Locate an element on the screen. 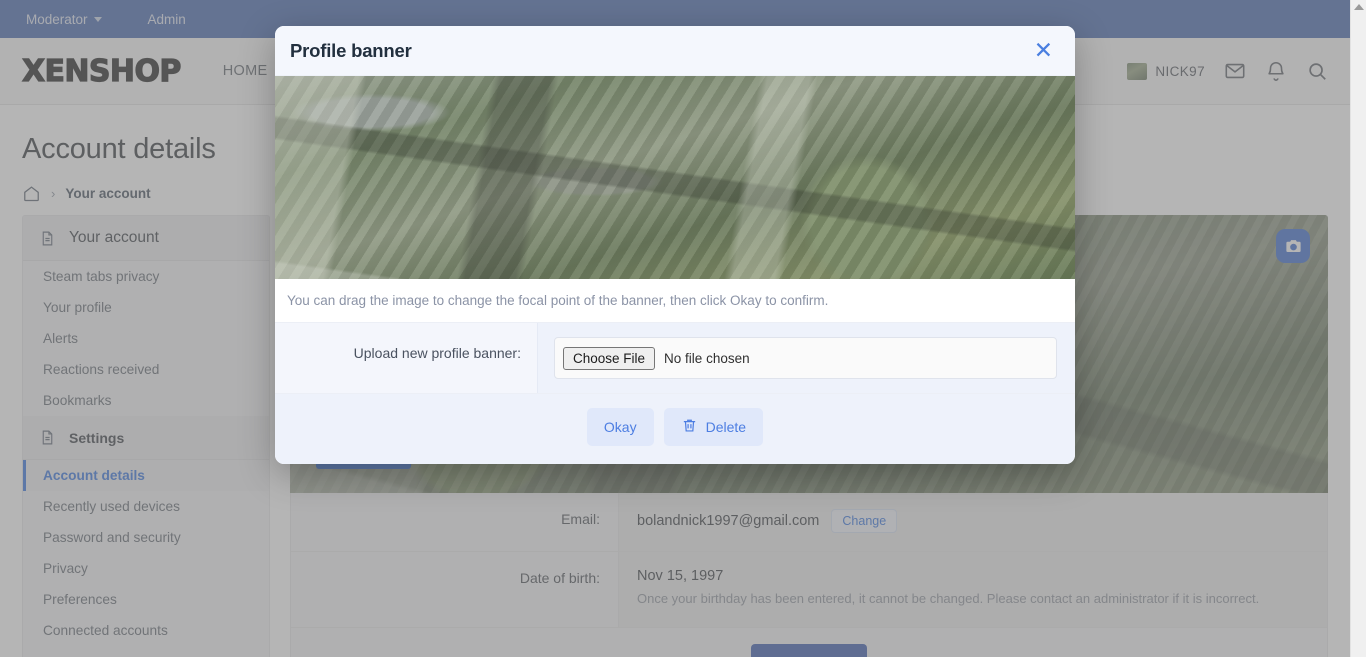 This screenshot has width=1366, height=657. upload-field-value: Choose File No file chosen is located at coordinates (806, 358).